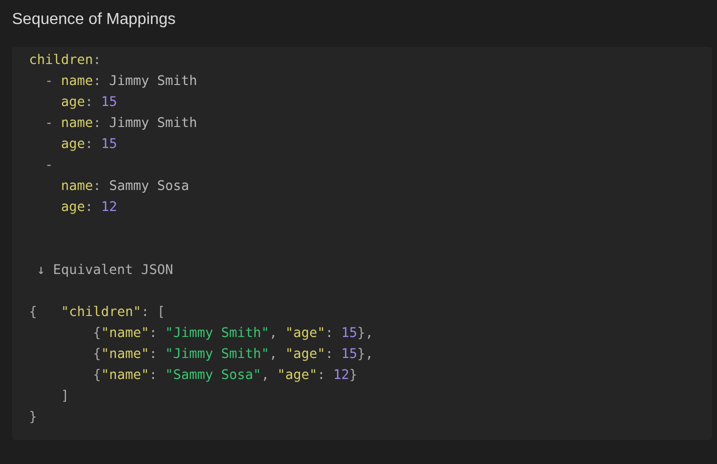 The height and width of the screenshot is (464, 717). What do you see at coordinates (225, 376) in the screenshot?
I see `code-line: {"name": "Sammy Sosa", "age": 12}` at bounding box center [225, 376].